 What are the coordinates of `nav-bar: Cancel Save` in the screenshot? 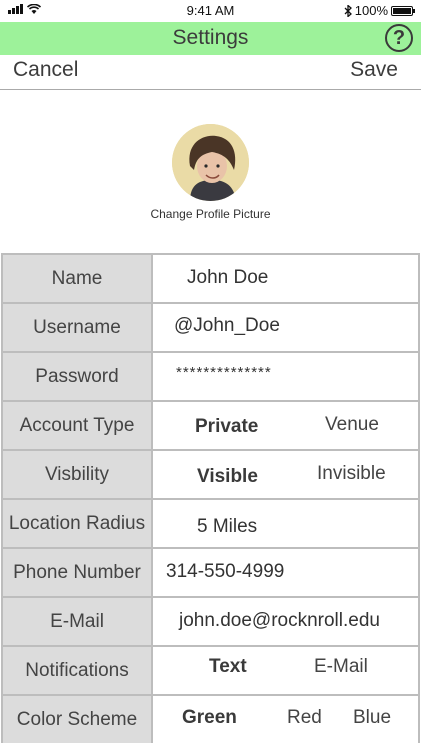 It's located at (210, 72).